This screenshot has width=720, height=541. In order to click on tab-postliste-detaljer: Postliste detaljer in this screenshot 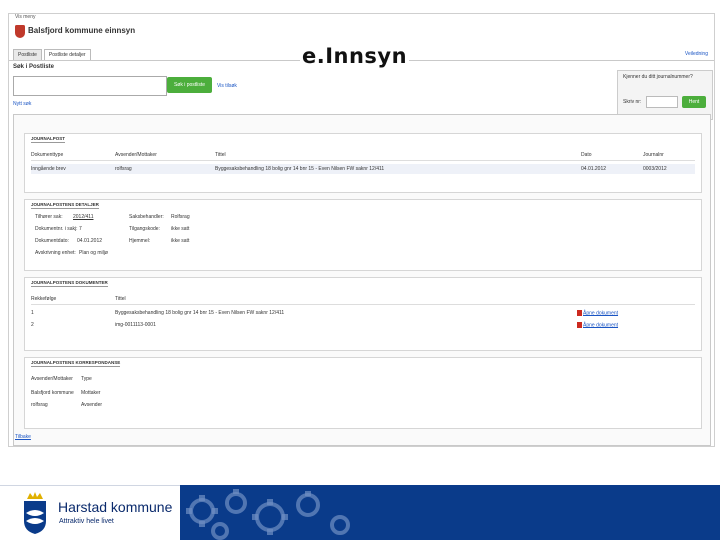, I will do `click(67, 54)`.